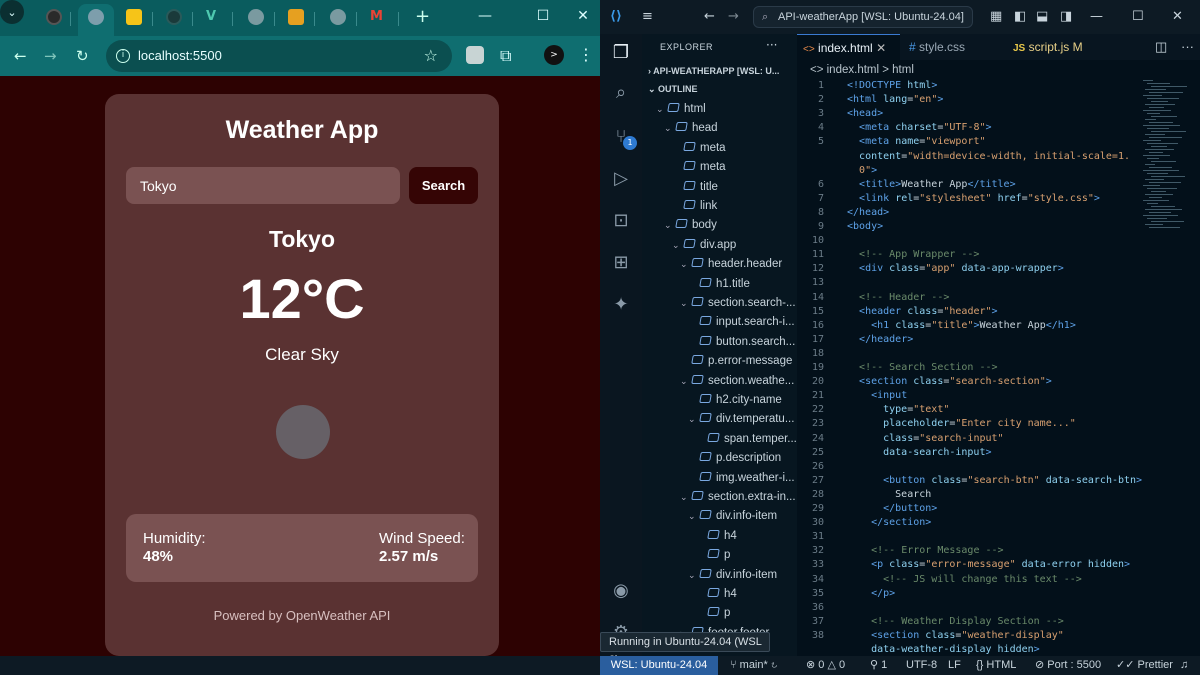  Describe the element at coordinates (1062, 47) in the screenshot. I see `tab-script-js: JS script.js M` at that location.